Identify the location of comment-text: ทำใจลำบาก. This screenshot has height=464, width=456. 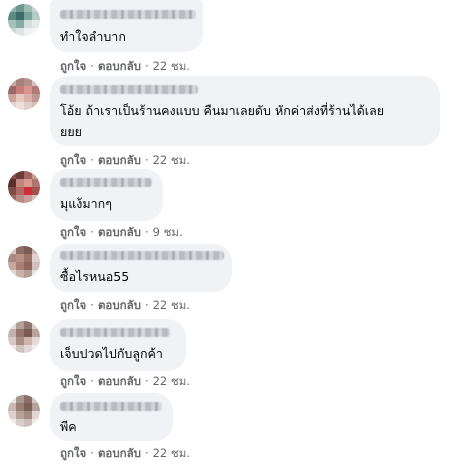
(93, 36).